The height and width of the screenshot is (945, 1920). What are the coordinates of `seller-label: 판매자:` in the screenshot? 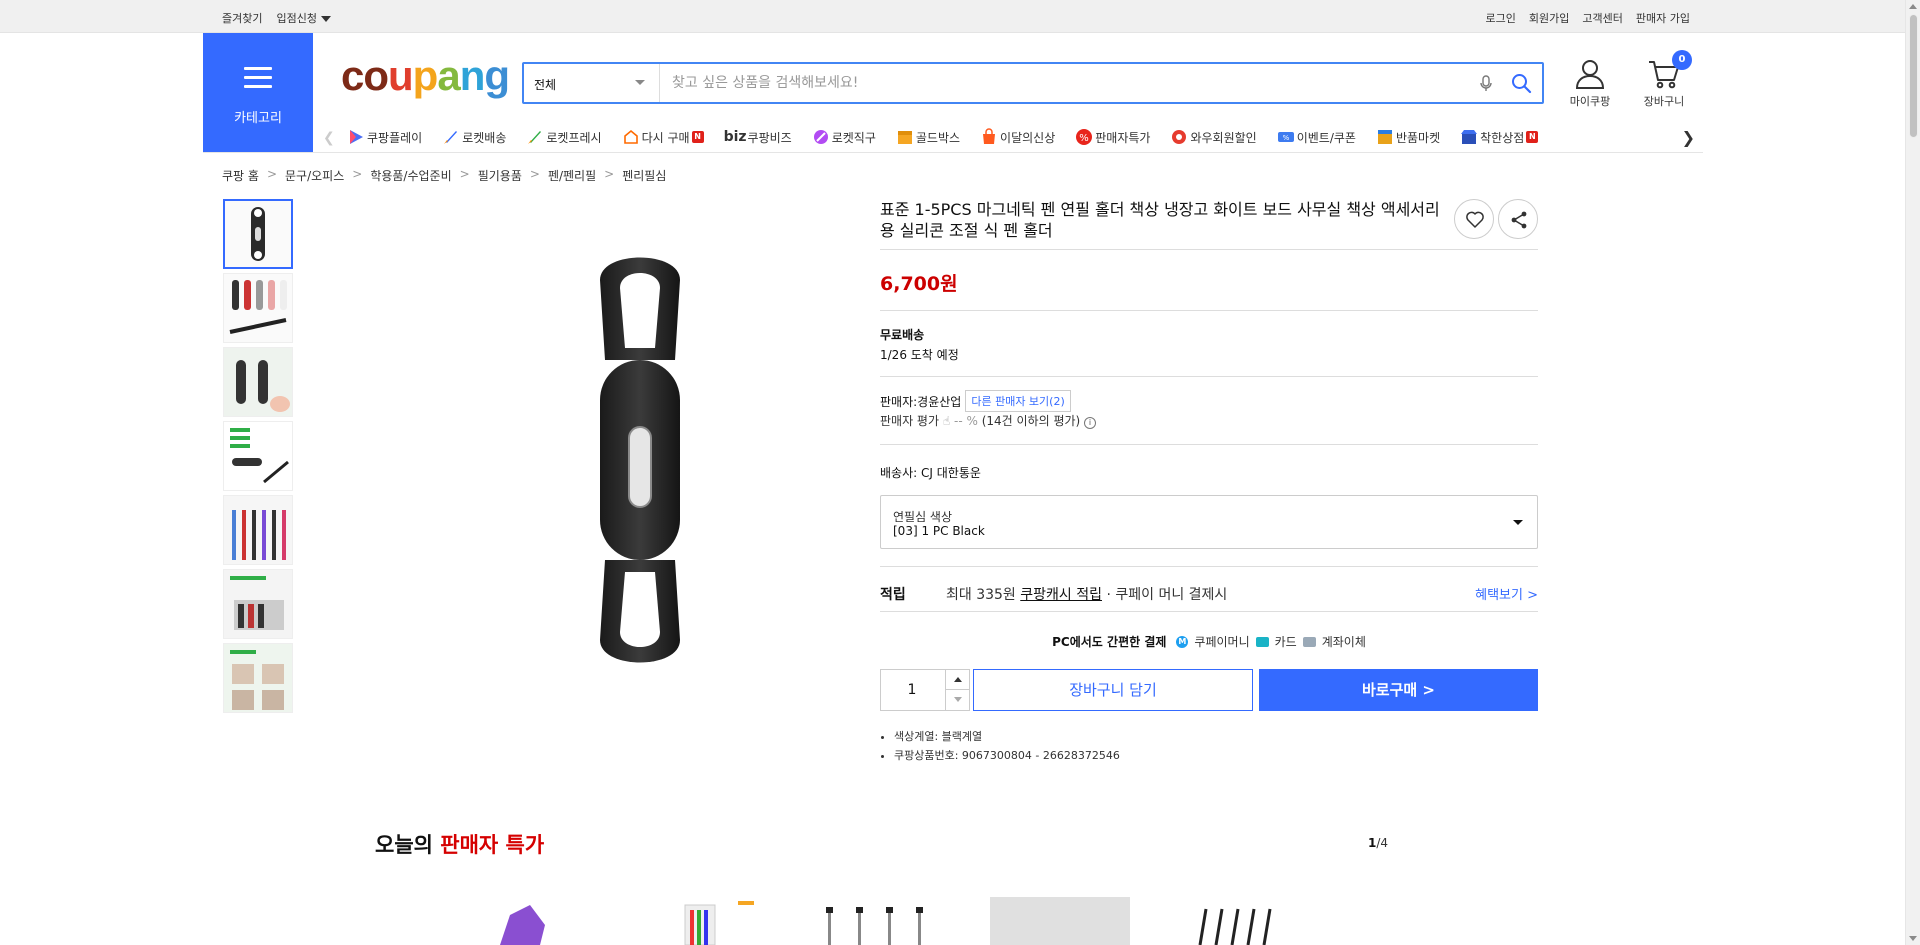 It's located at (899, 401).